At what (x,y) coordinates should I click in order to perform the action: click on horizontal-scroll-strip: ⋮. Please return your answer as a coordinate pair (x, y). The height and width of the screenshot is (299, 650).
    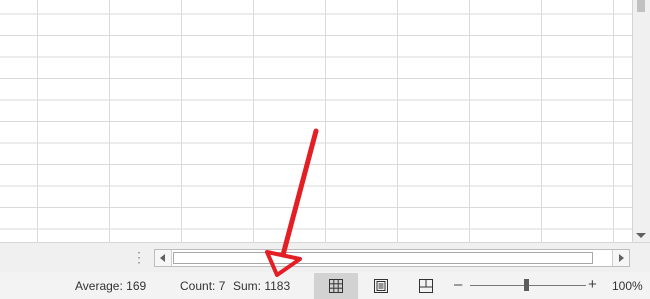
    Looking at the image, I should click on (325, 257).